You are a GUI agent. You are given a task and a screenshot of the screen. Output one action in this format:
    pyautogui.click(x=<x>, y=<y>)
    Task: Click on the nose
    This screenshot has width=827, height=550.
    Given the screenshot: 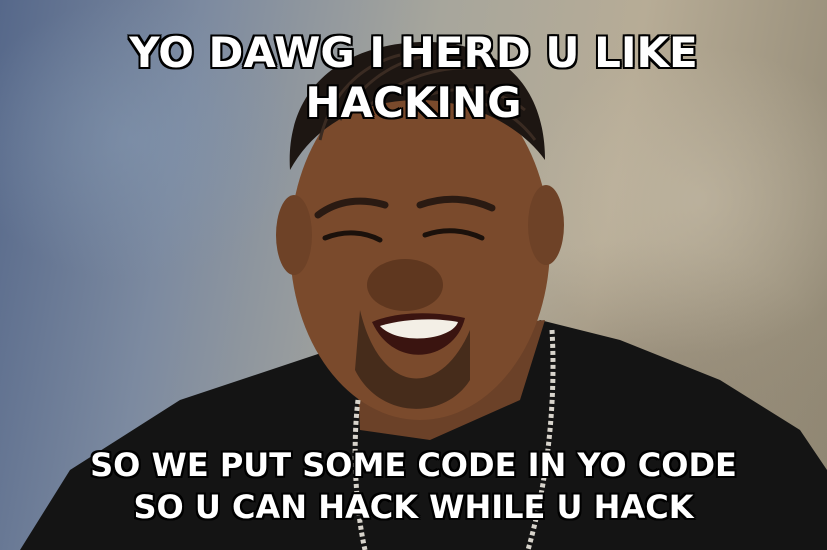 What is the action you would take?
    pyautogui.click(x=405, y=285)
    